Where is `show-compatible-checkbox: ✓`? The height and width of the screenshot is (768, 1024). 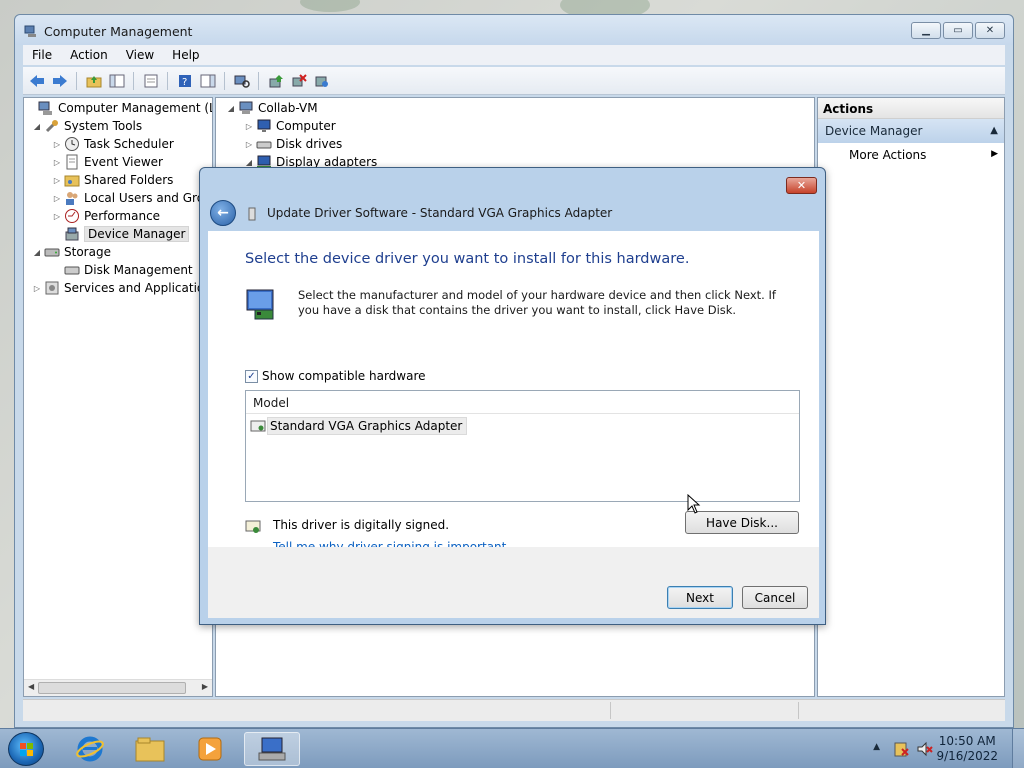 show-compatible-checkbox: ✓ is located at coordinates (251, 376).